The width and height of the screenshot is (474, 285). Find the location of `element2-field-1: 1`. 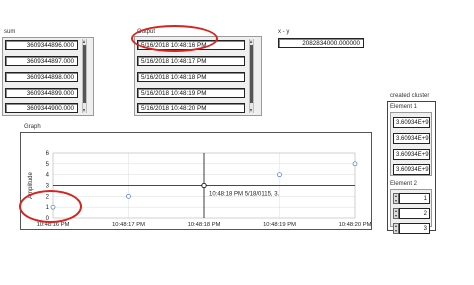

element2-field-1: 1 is located at coordinates (414, 198).